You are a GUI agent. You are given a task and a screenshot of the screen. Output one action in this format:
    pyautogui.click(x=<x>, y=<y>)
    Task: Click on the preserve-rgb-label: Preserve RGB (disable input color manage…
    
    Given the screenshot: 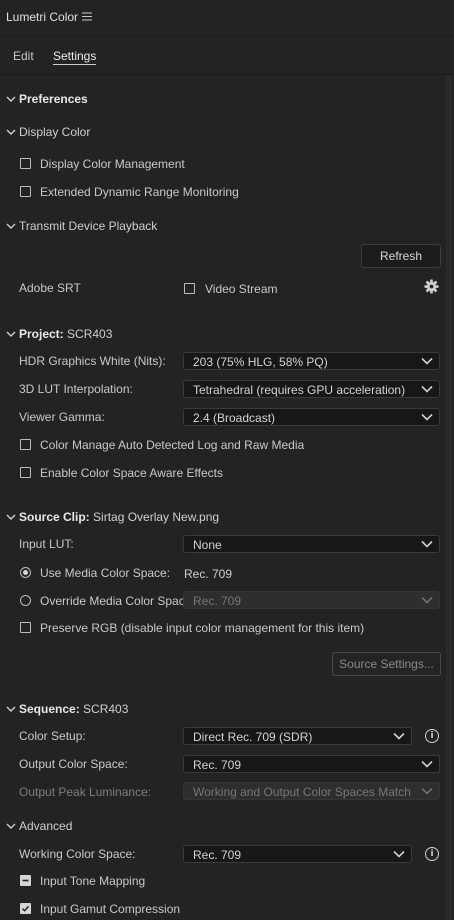 What is the action you would take?
    pyautogui.click(x=202, y=628)
    